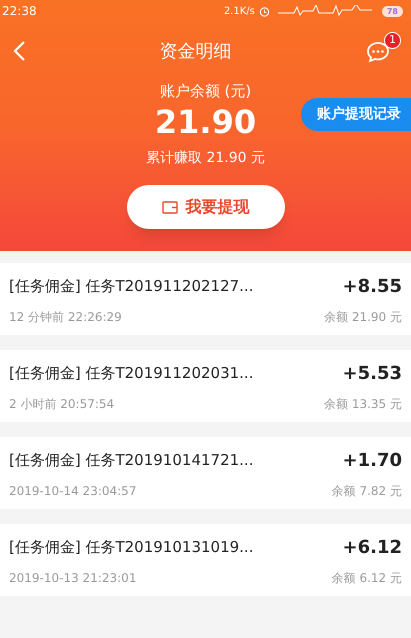 The image size is (411, 638). What do you see at coordinates (239, 11) in the screenshot?
I see `network-speed: 2.1K/s` at bounding box center [239, 11].